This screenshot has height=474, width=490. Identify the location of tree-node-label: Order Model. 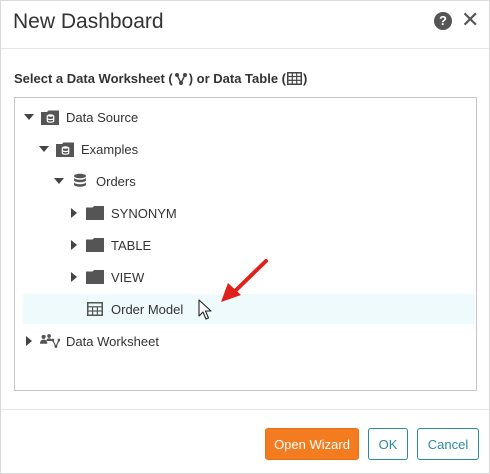
(147, 309).